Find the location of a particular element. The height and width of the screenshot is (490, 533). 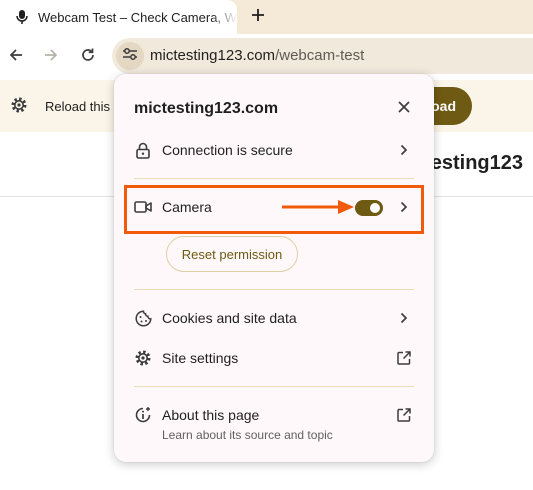

tune-icon is located at coordinates (130, 56).